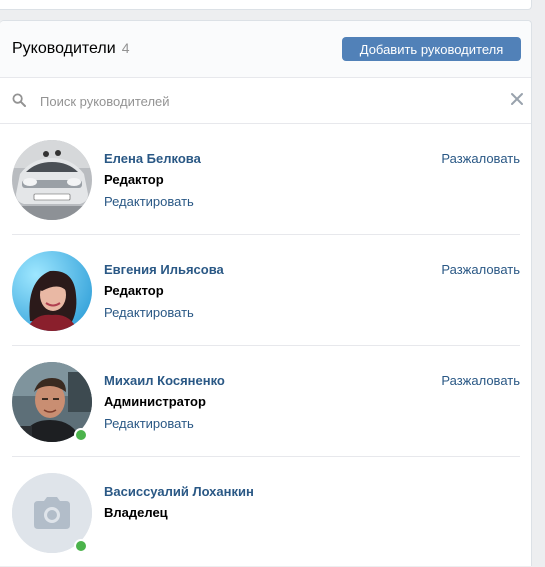  Describe the element at coordinates (64, 48) in the screenshot. I see `title-label: Руководители` at that location.